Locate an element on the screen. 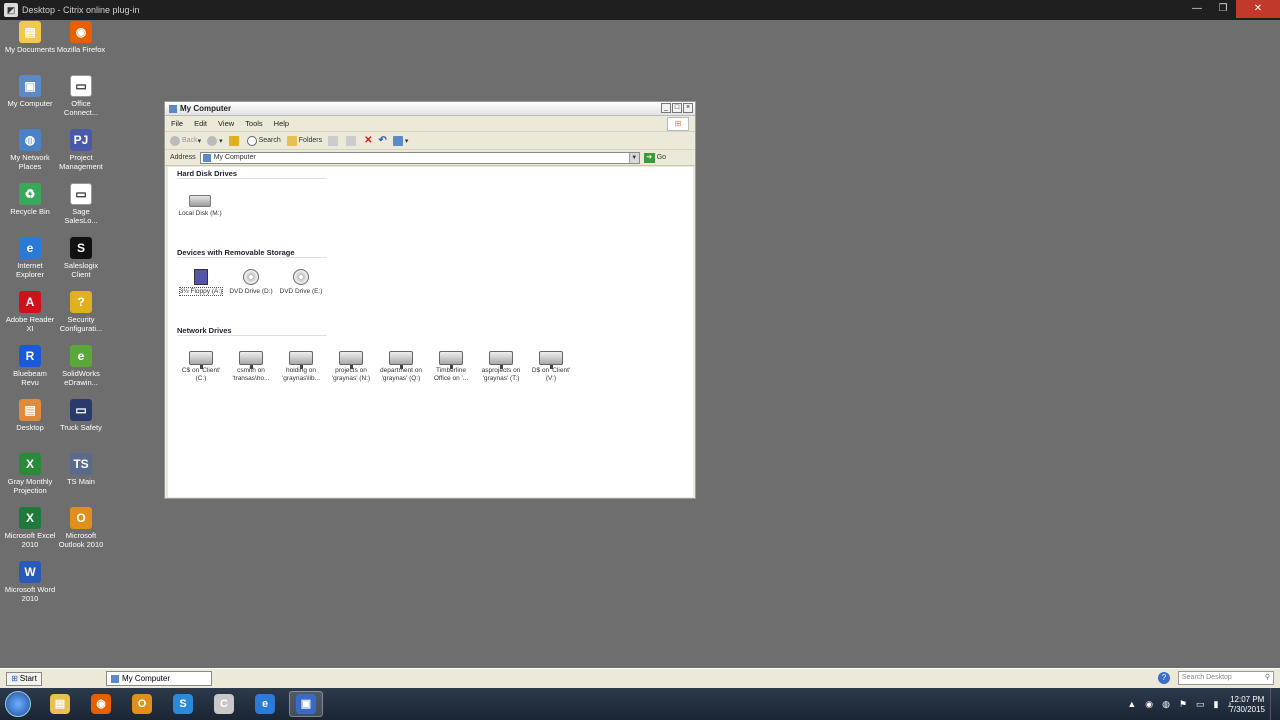  desktop-icon-microsoft-word-2010: W Microsoft Word 2010 is located at coordinates (30, 582).